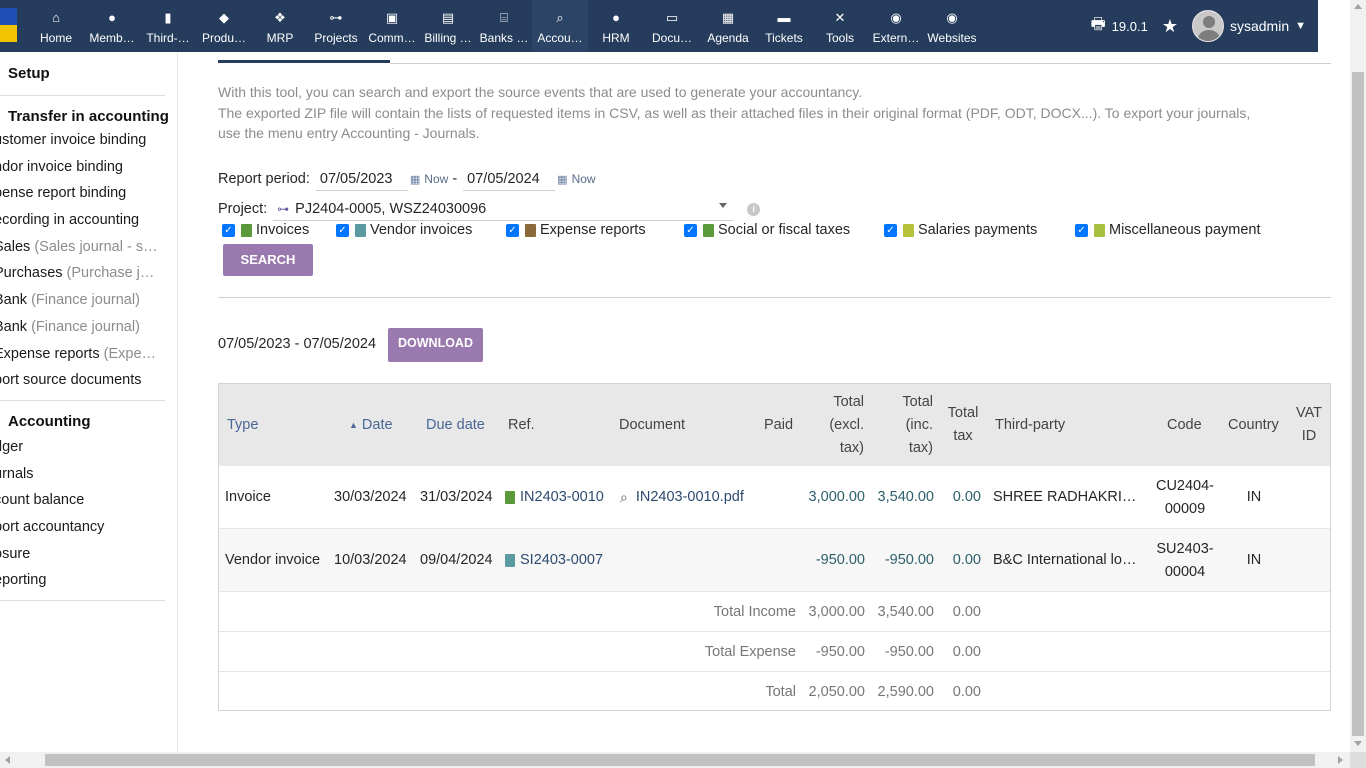 The height and width of the screenshot is (768, 1366). I want to click on sidebar-item: urnals, so click(83, 474).